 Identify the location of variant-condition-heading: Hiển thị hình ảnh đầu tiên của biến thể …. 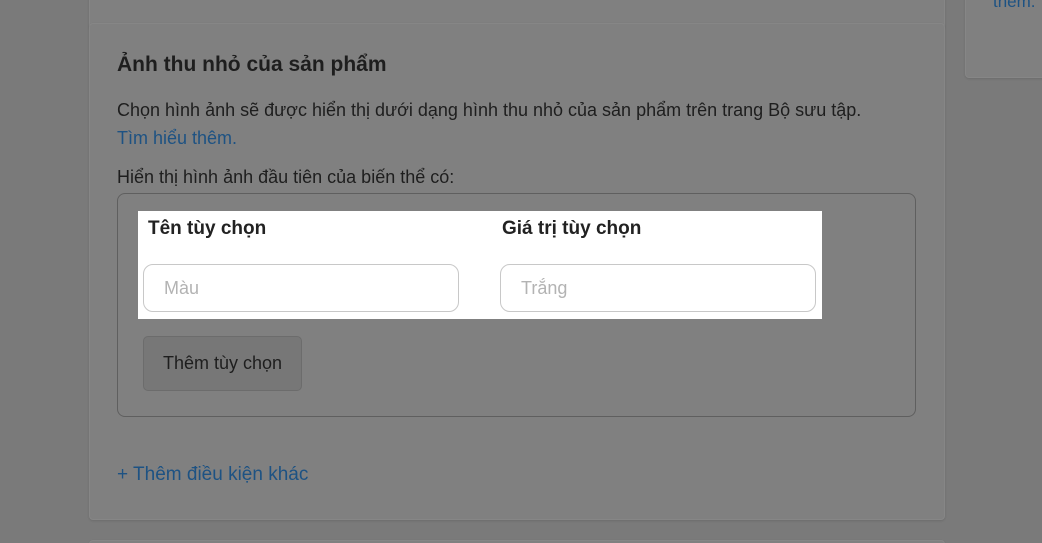
(286, 177).